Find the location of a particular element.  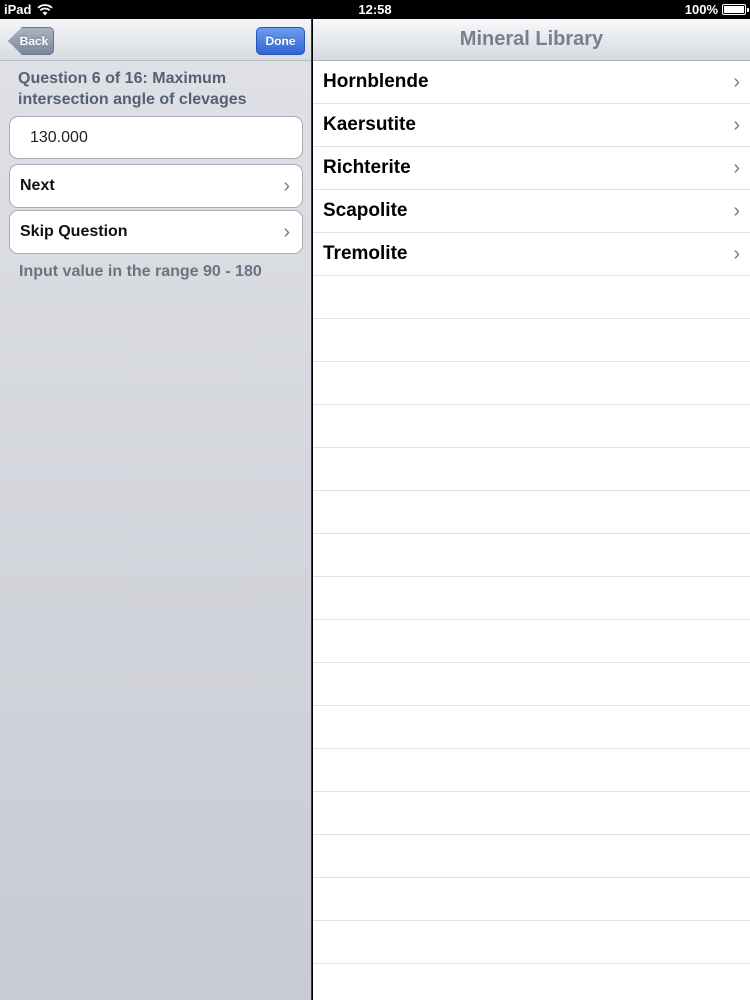

right-nav-bar: Mineral Library is located at coordinates (531, 40).